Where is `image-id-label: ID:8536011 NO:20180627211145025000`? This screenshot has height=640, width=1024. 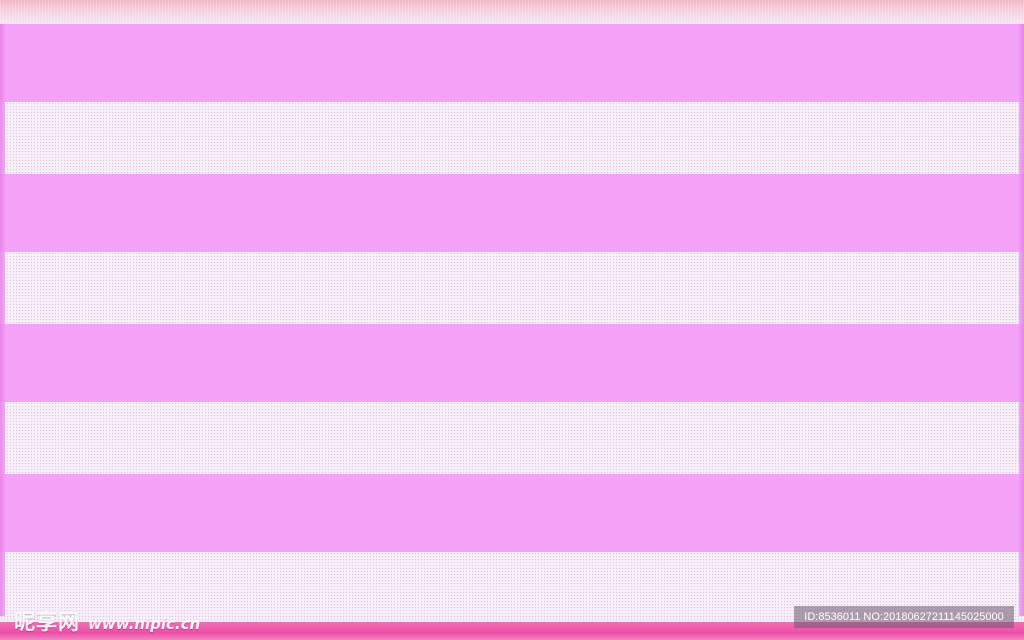 image-id-label: ID:8536011 NO:20180627211145025000 is located at coordinates (904, 617).